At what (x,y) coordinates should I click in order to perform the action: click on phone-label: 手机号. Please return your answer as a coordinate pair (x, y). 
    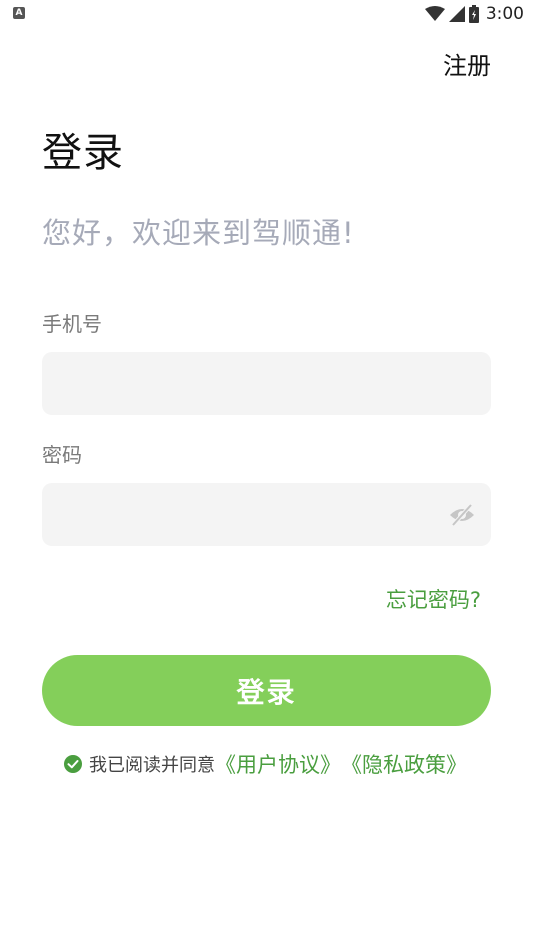
    Looking at the image, I should click on (72, 324).